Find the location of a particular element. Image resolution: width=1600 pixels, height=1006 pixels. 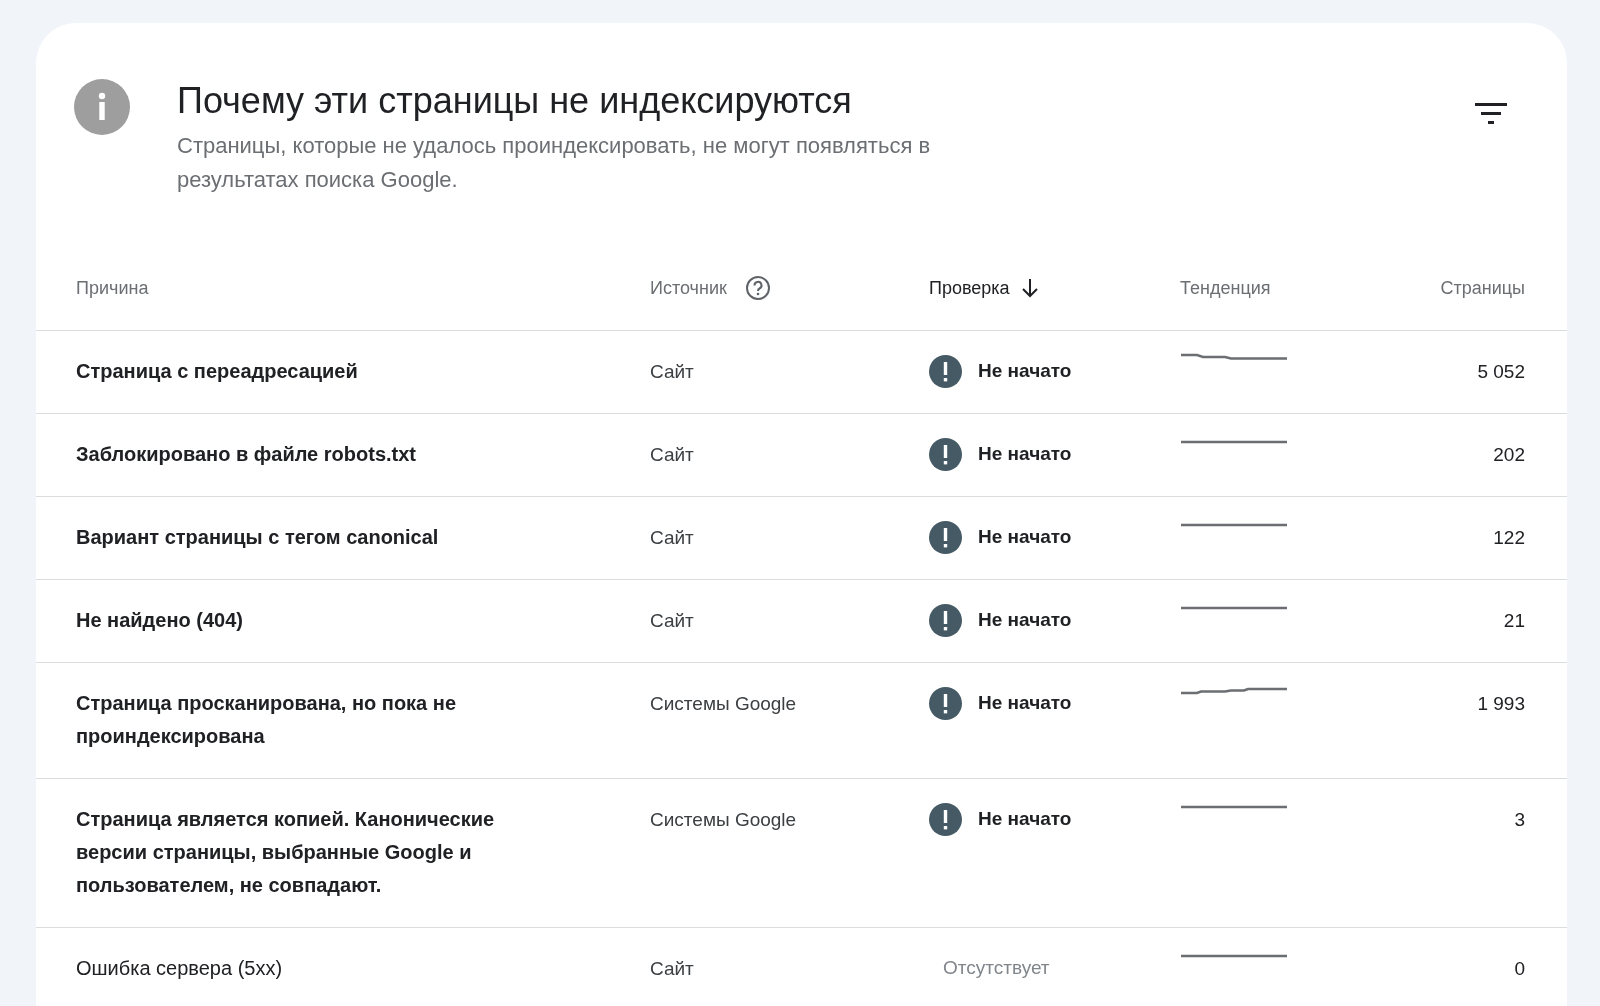

pages-count: 0 is located at coordinates (1519, 969).